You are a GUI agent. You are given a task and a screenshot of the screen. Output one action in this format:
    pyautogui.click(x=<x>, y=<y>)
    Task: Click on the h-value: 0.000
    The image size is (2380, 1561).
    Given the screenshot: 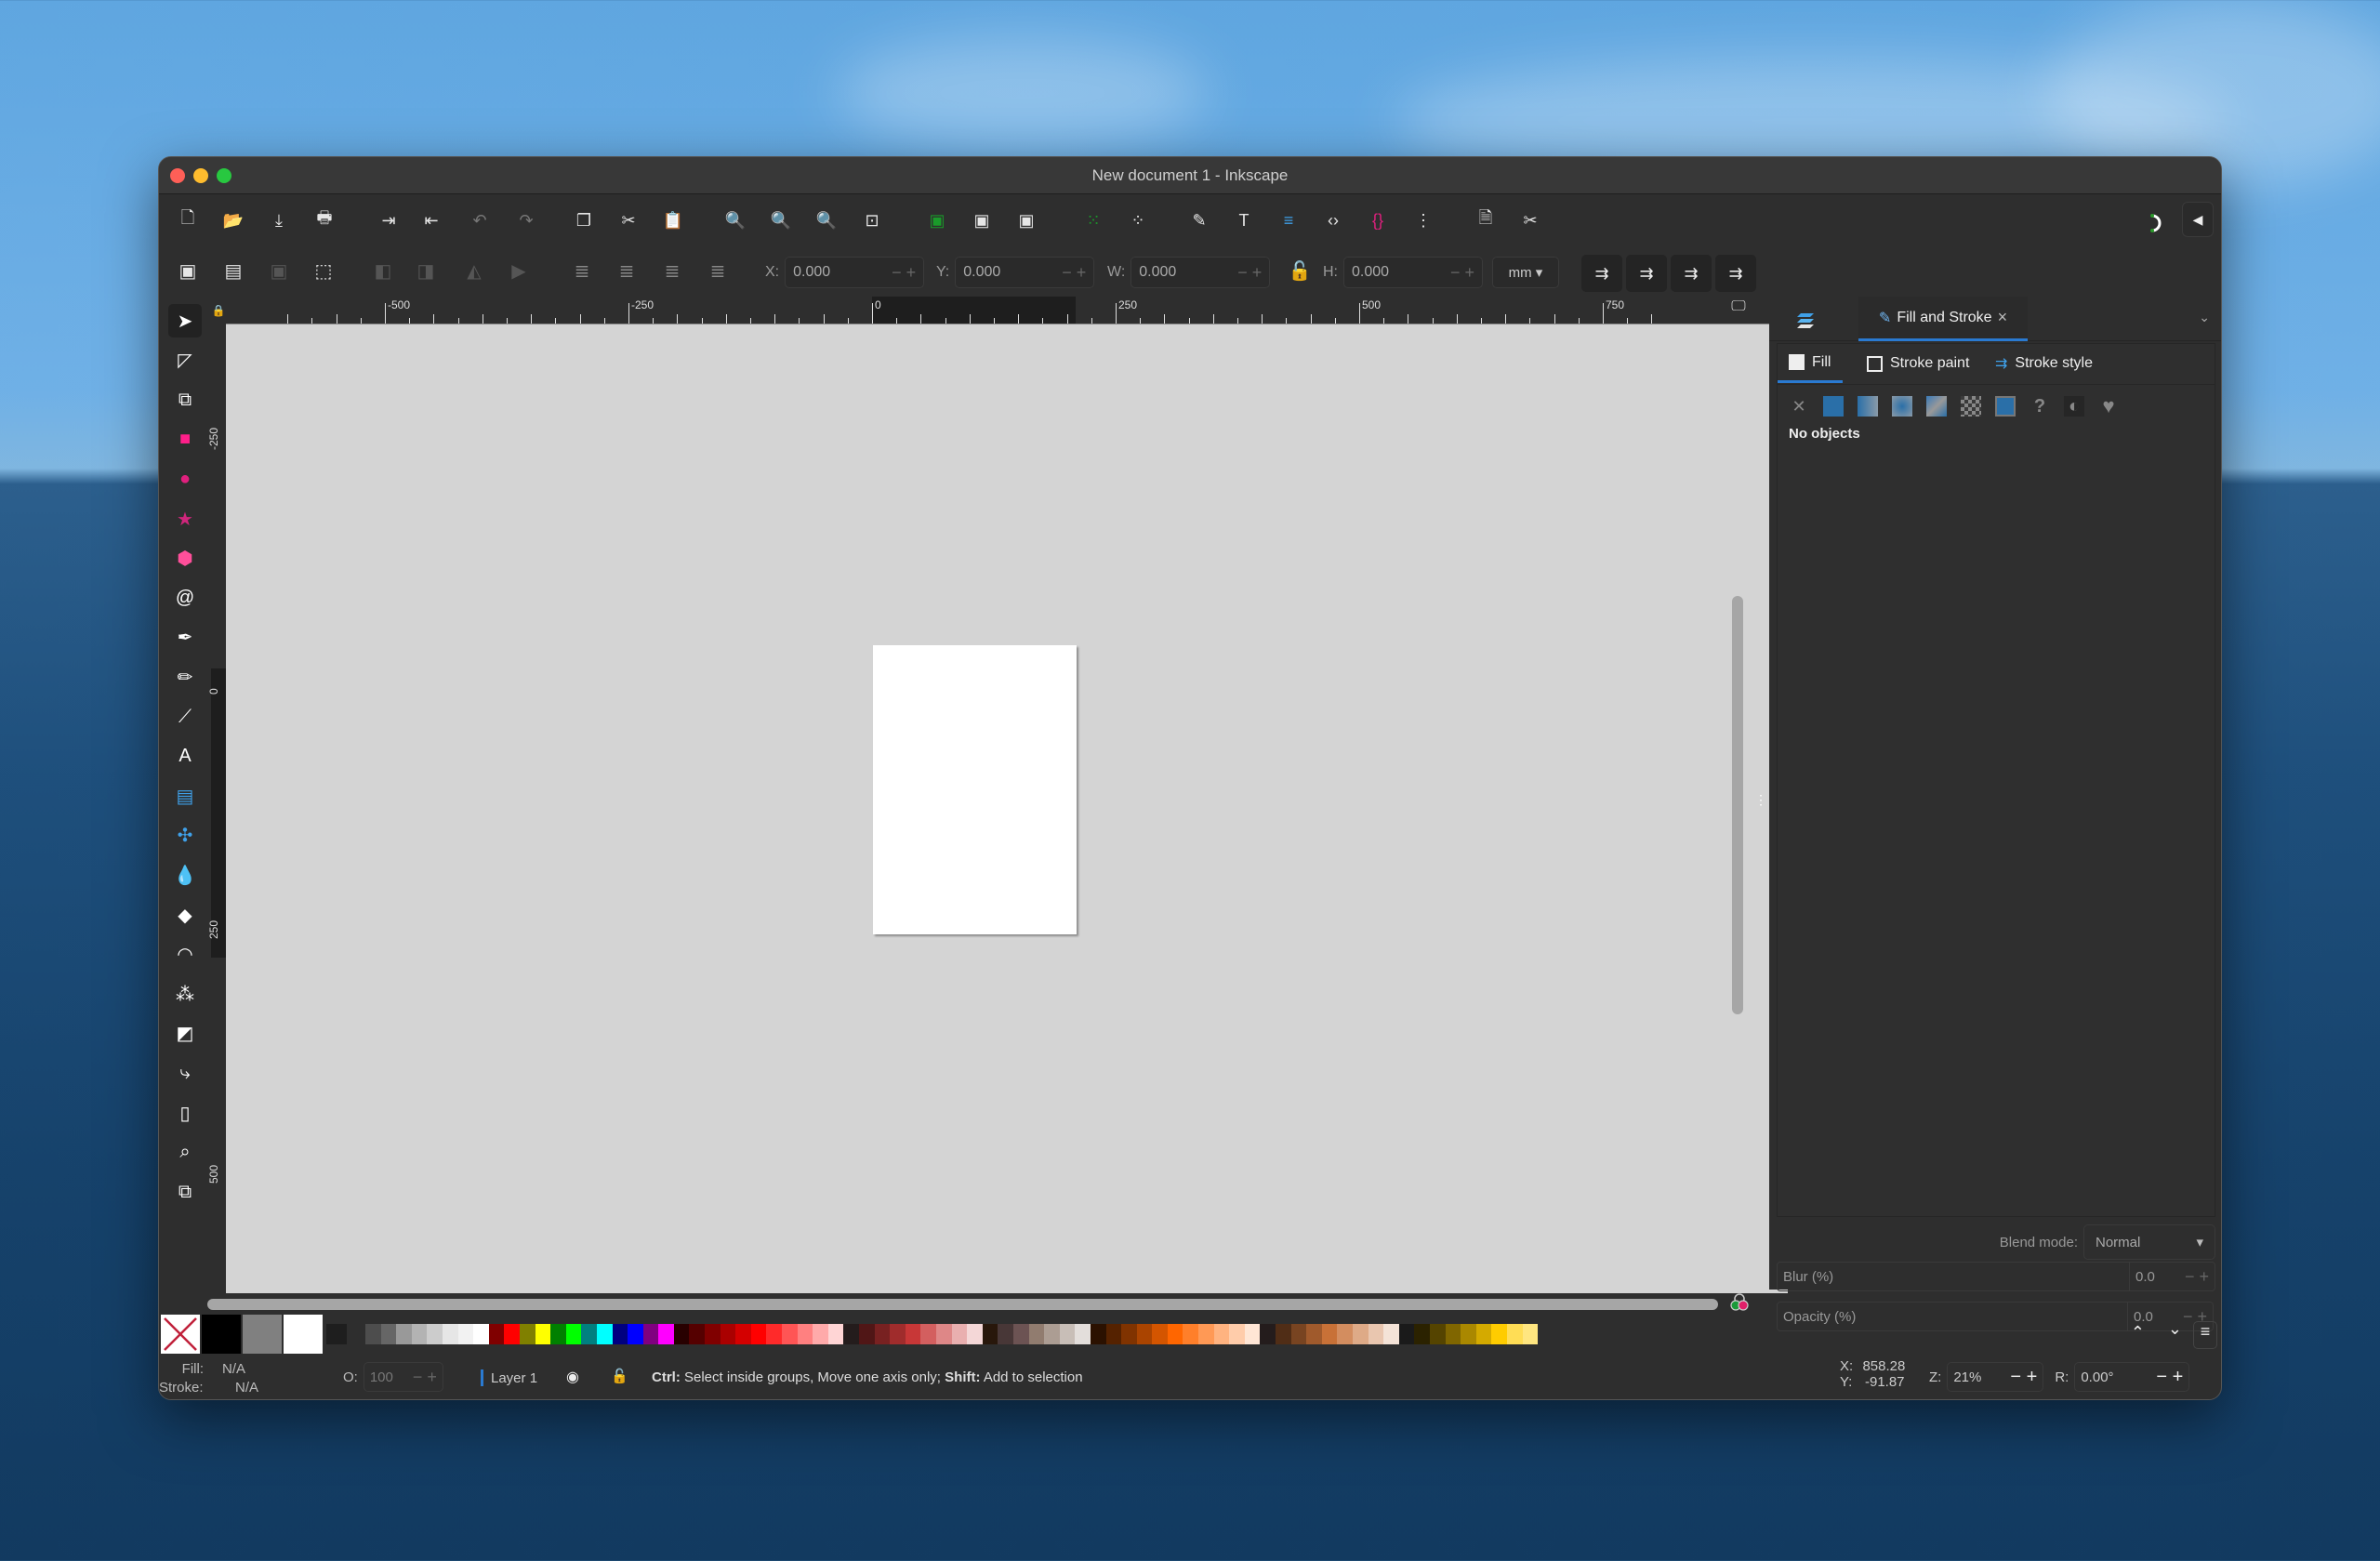 What is the action you would take?
    pyautogui.click(x=1370, y=272)
    